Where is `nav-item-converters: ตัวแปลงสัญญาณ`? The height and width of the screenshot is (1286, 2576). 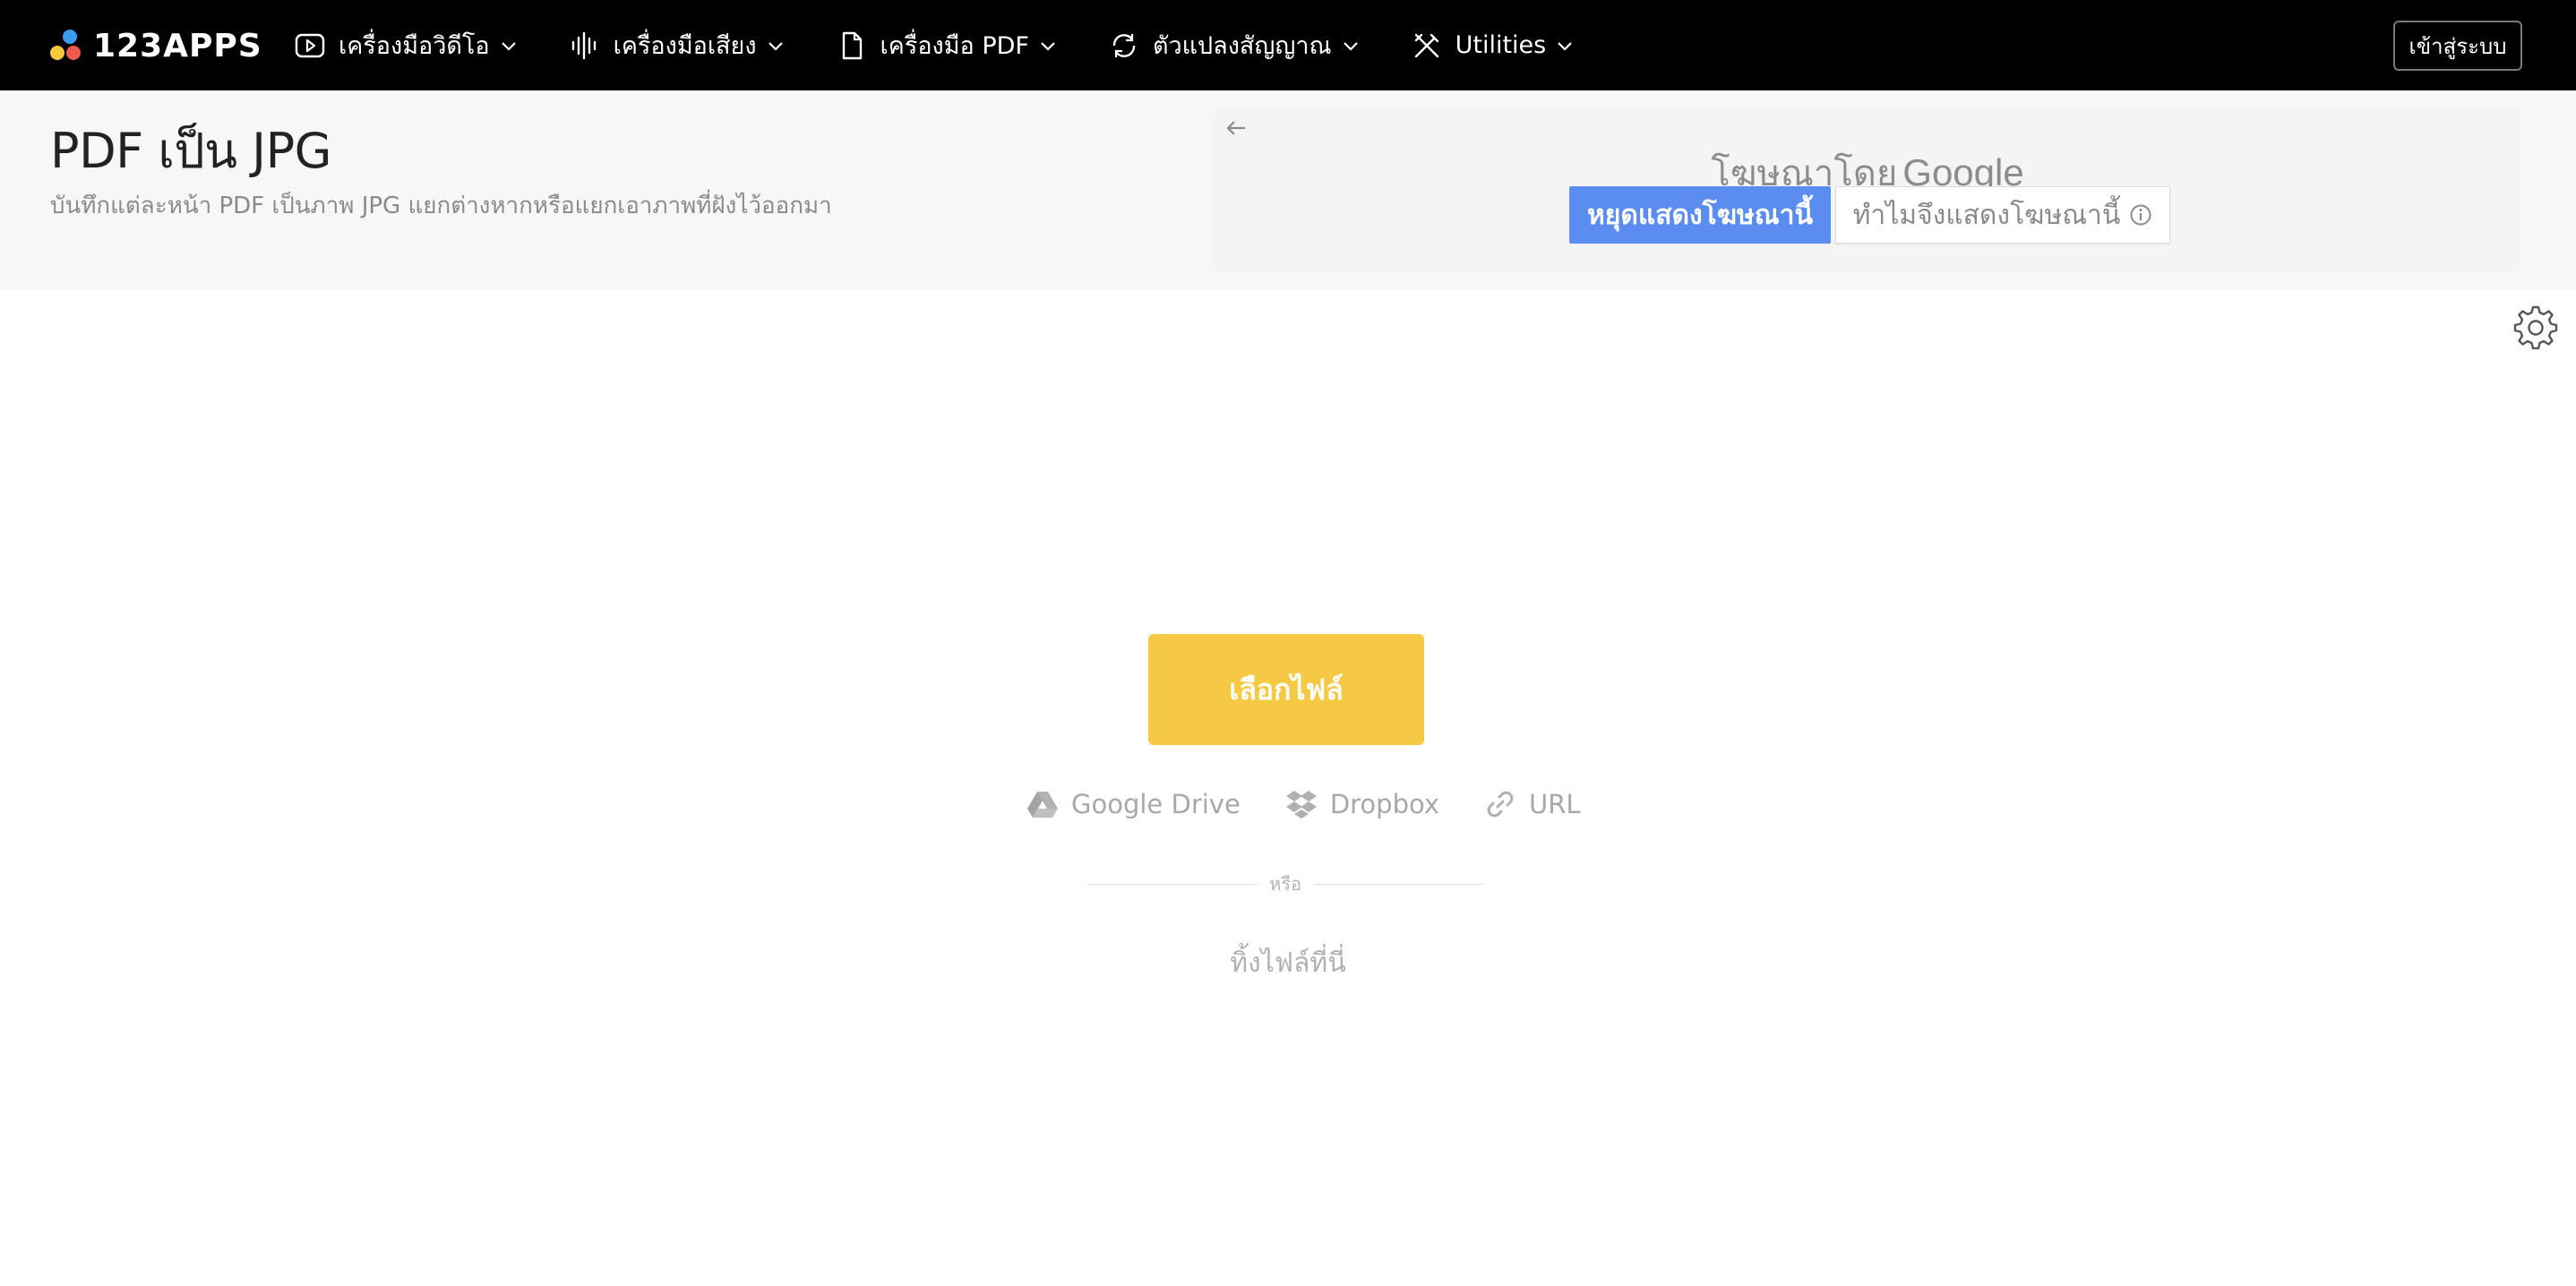 nav-item-converters: ตัวแปลงสัญญาณ is located at coordinates (1234, 45).